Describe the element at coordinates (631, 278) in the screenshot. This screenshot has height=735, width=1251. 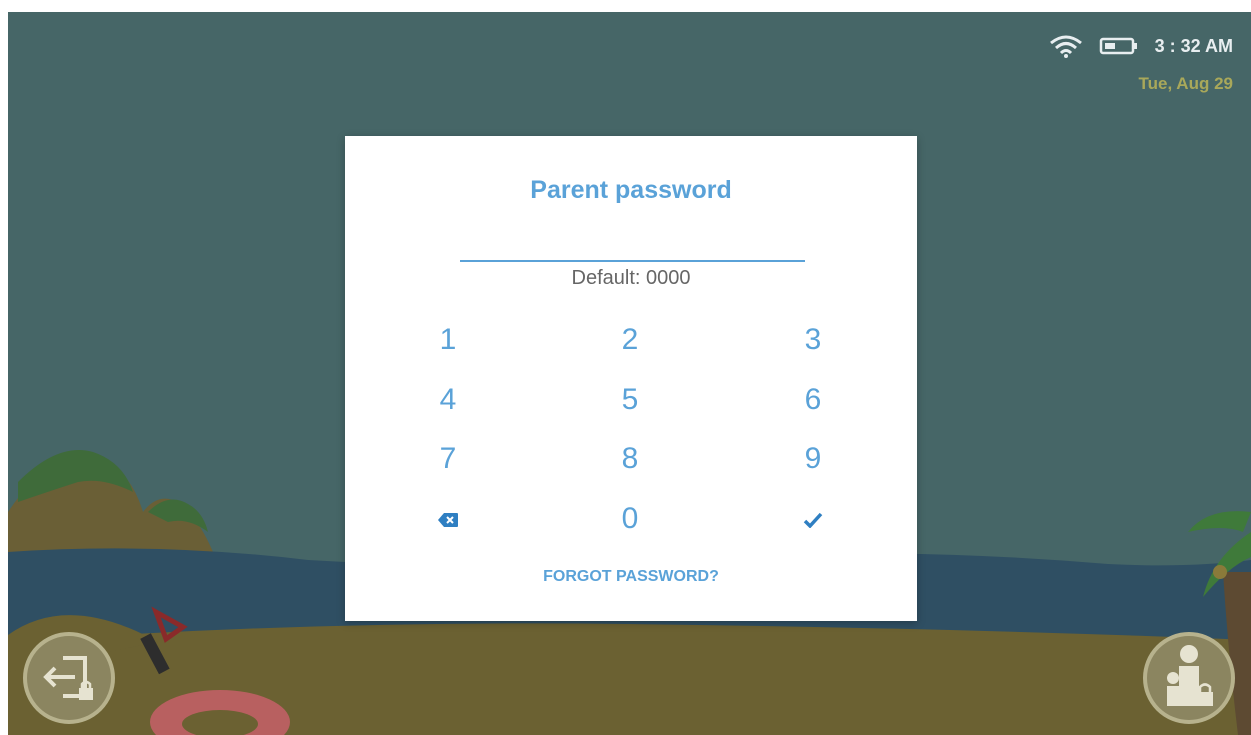
I see `password-hint: Default: 0000` at that location.